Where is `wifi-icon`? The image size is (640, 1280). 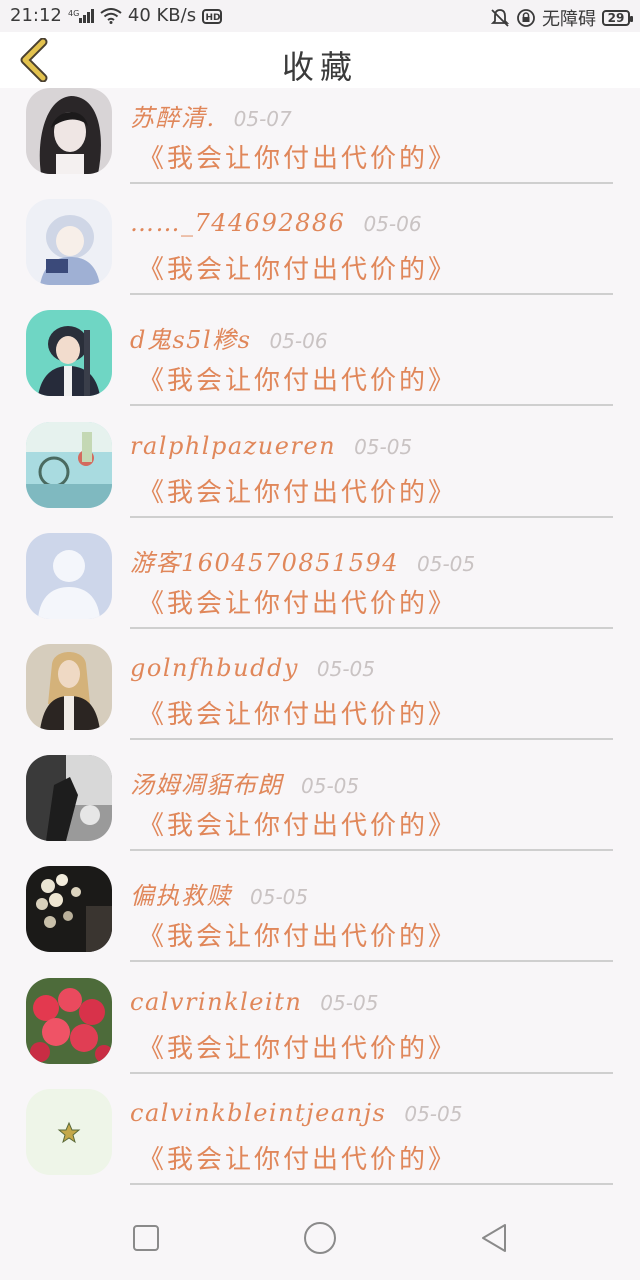
wifi-icon is located at coordinates (111, 15).